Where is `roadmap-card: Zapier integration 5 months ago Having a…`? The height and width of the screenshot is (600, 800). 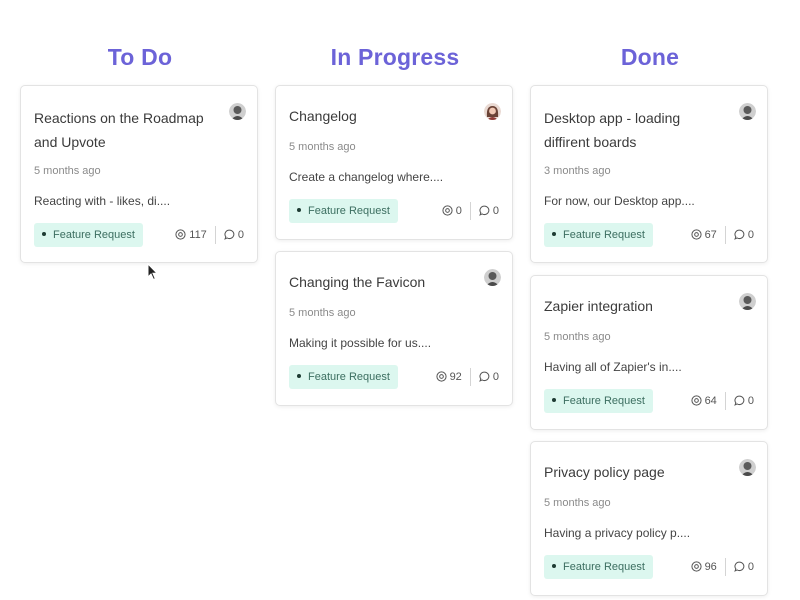 roadmap-card: Zapier integration 5 months ago Having a… is located at coordinates (649, 352).